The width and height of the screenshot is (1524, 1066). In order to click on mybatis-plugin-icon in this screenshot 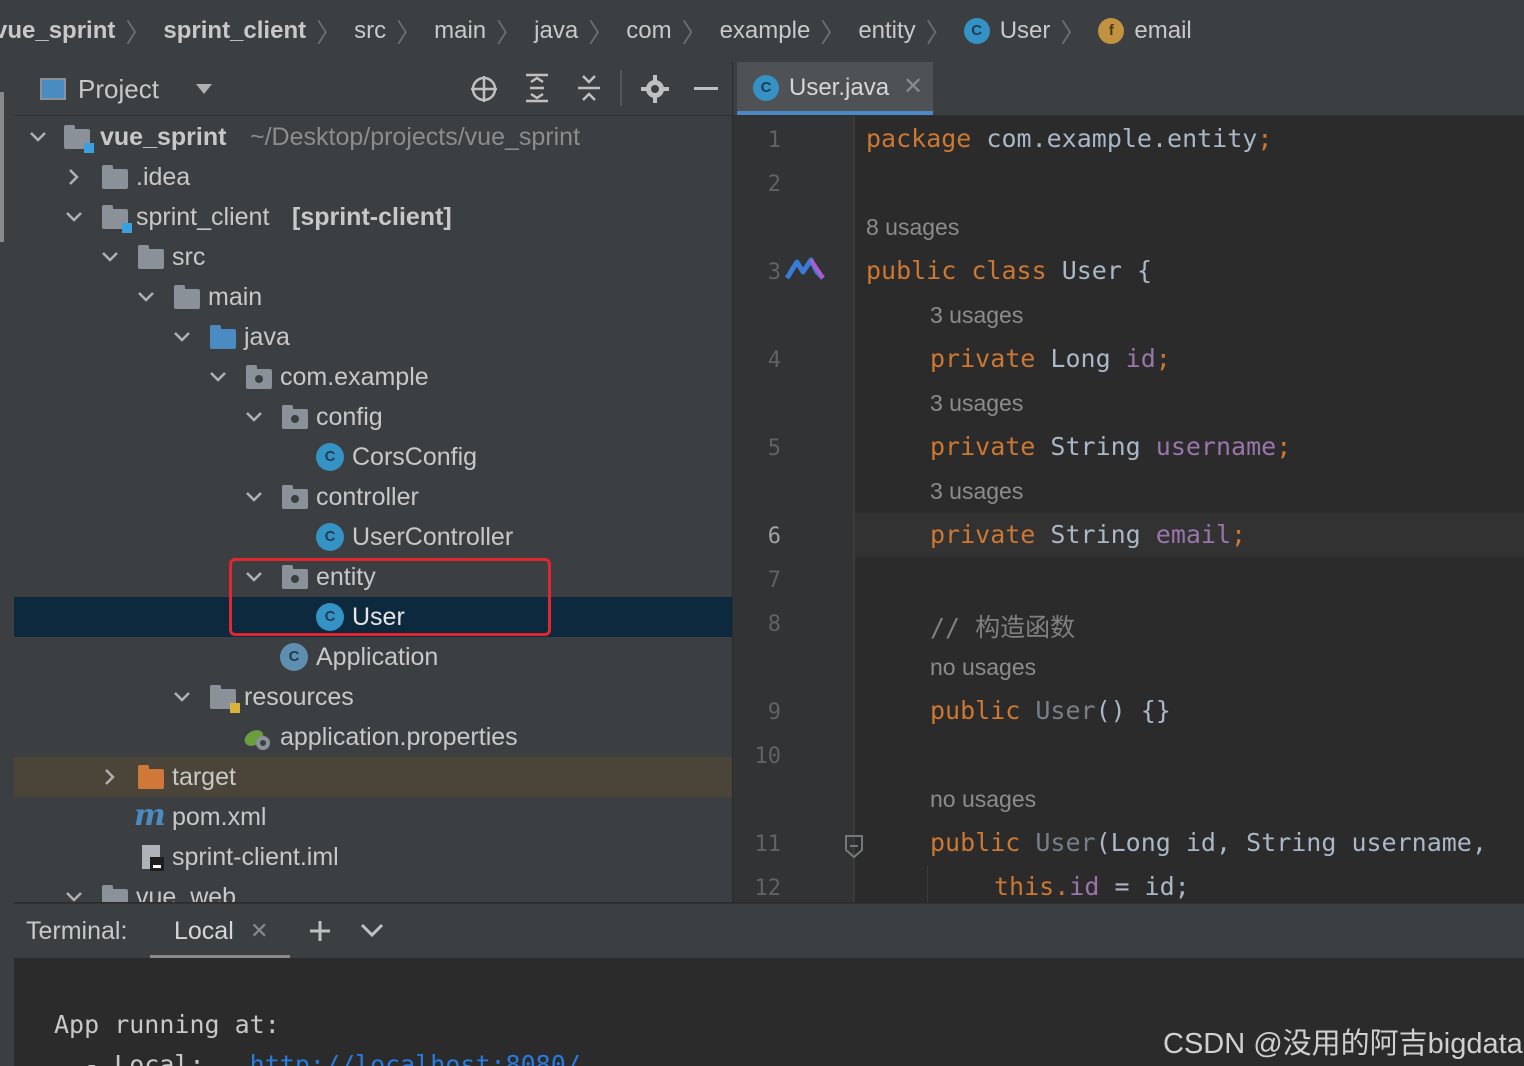, I will do `click(805, 269)`.